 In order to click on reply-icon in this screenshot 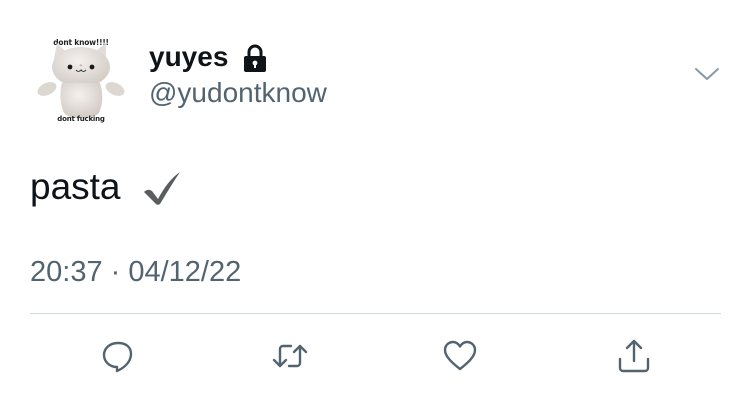, I will do `click(117, 357)`.